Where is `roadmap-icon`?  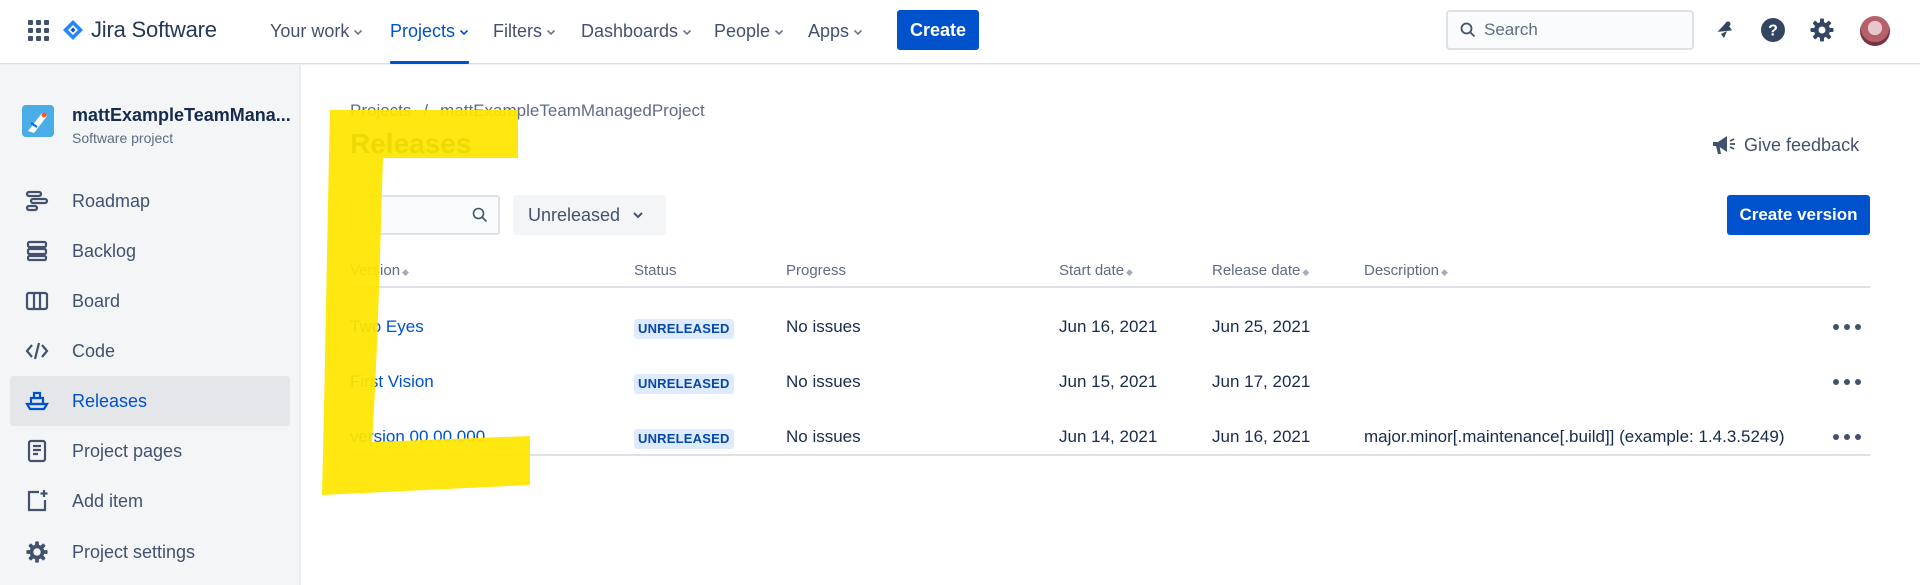
roadmap-icon is located at coordinates (37, 201).